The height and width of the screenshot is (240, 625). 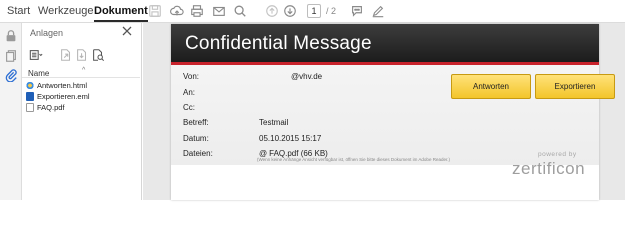 What do you see at coordinates (65, 11) in the screenshot?
I see `tab-werkzeuge: Werkzeuge` at bounding box center [65, 11].